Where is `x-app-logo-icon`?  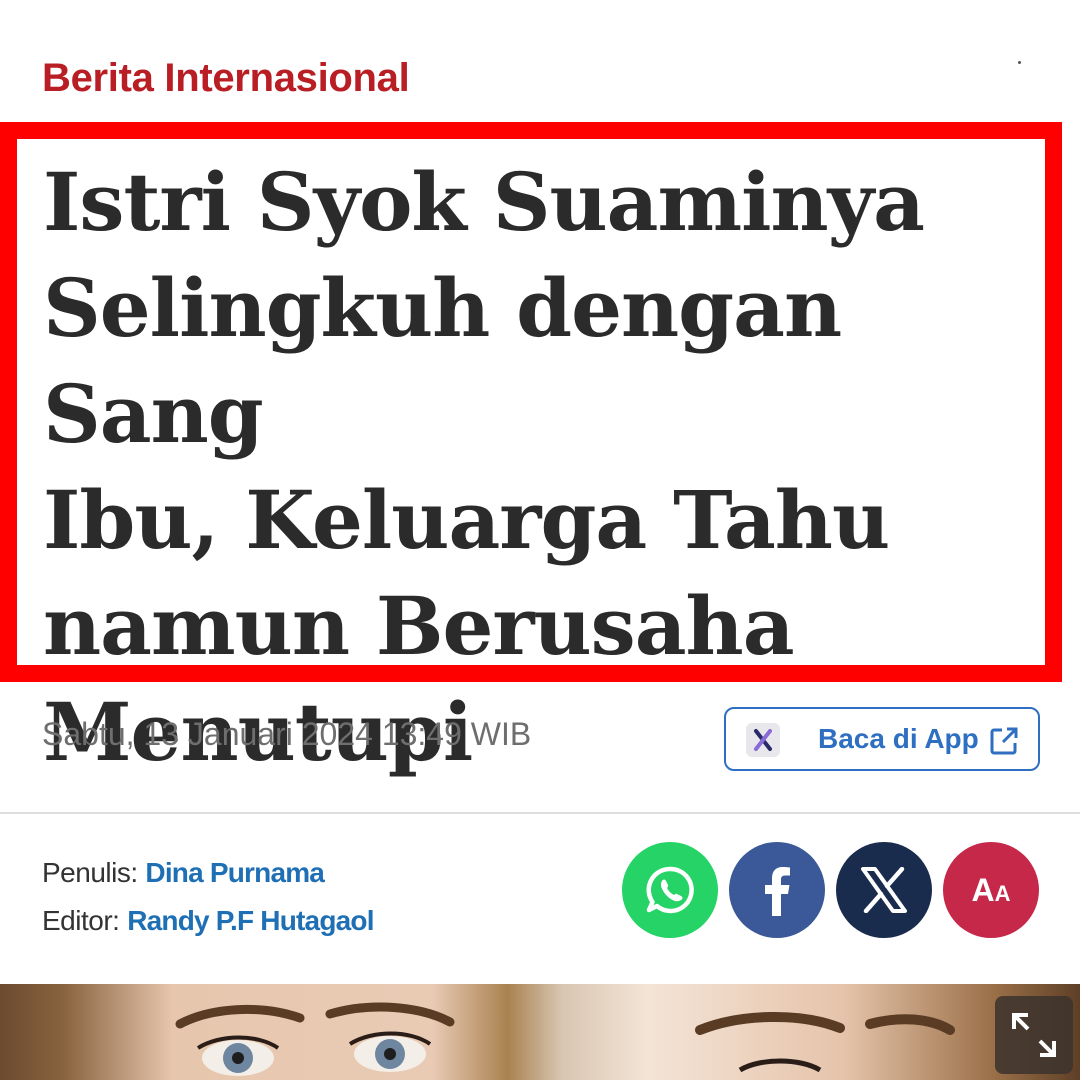
x-app-logo-icon is located at coordinates (763, 740).